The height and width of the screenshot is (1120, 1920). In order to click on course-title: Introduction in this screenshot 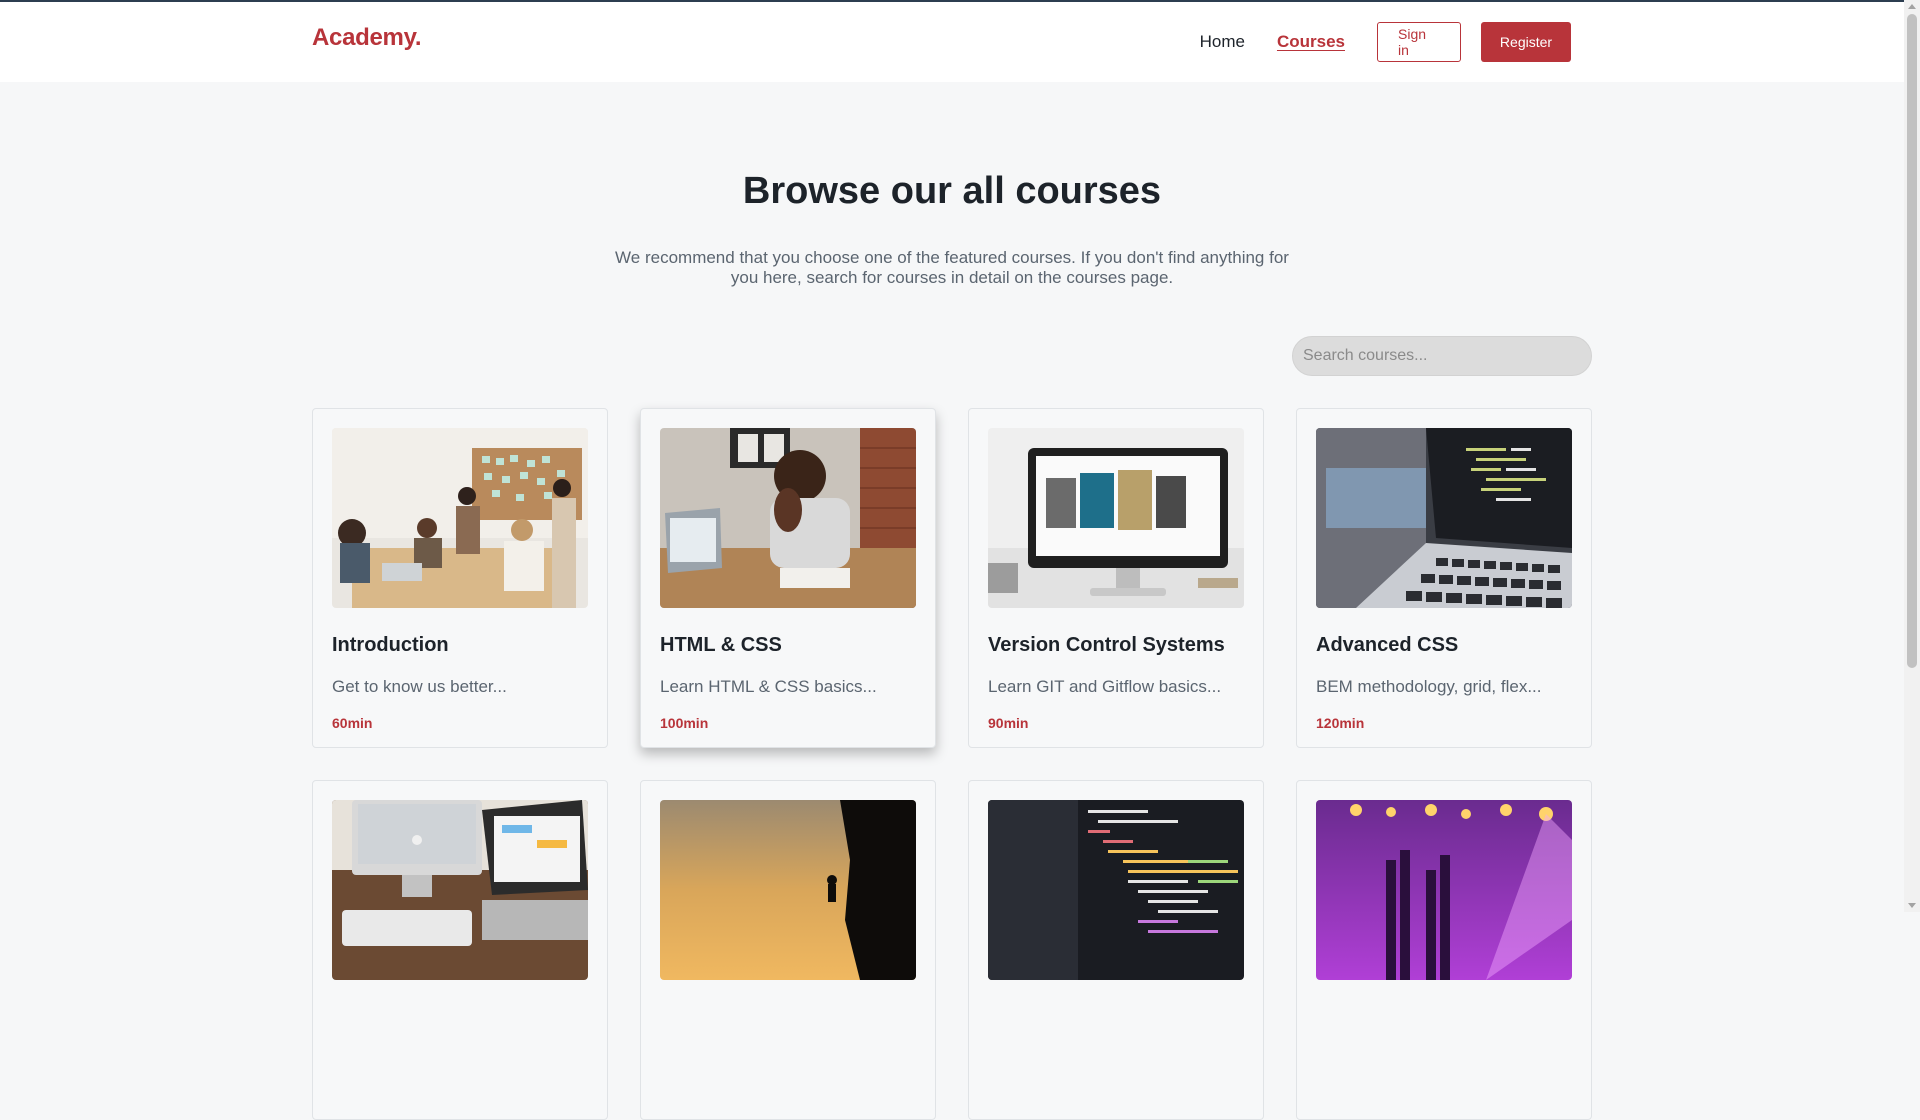, I will do `click(390, 645)`.